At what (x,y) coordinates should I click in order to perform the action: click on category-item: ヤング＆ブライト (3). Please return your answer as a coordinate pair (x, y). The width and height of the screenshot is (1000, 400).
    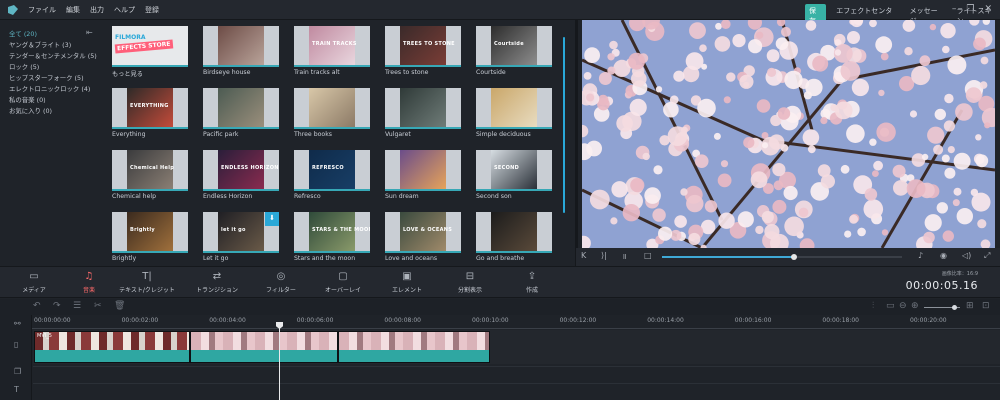
    Looking at the image, I should click on (57, 45).